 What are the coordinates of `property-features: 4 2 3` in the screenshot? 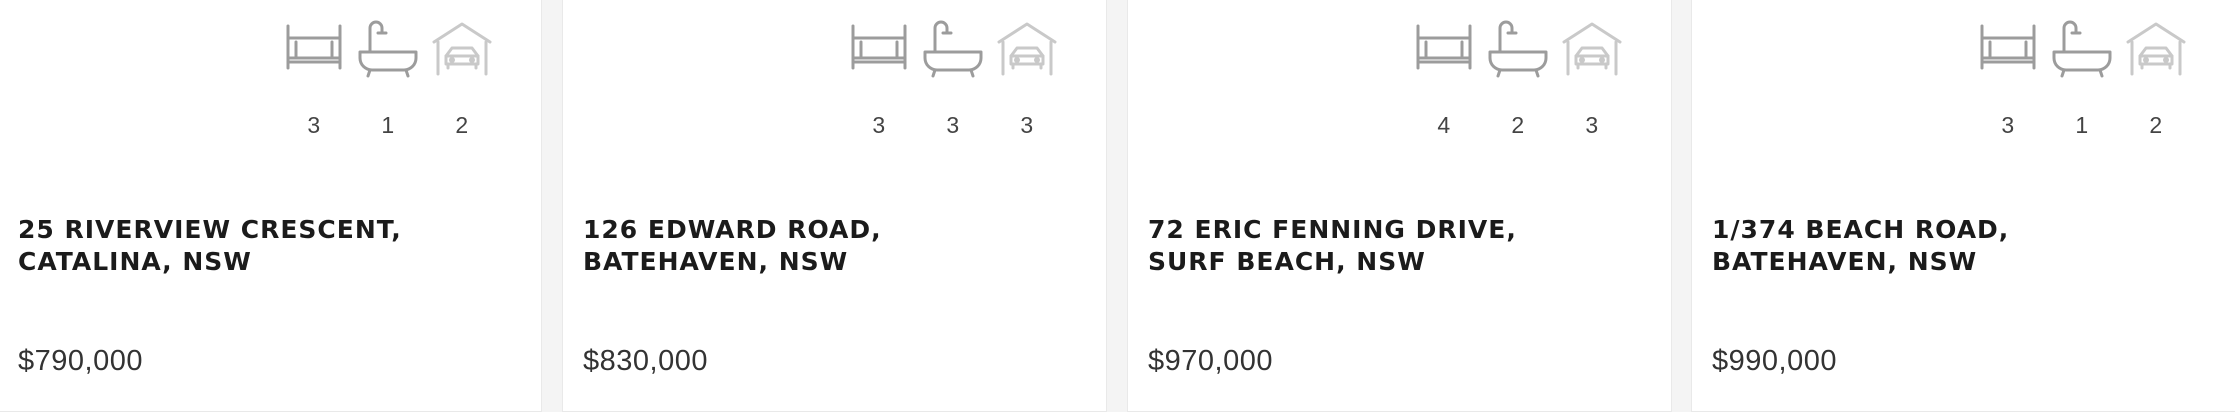 It's located at (1518, 78).